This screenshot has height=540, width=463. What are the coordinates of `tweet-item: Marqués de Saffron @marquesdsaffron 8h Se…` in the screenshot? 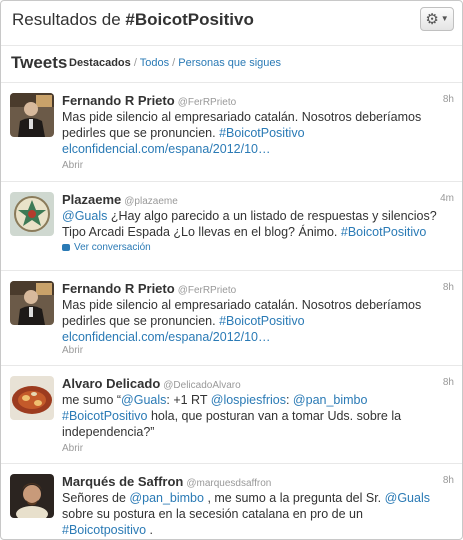 It's located at (231, 501).